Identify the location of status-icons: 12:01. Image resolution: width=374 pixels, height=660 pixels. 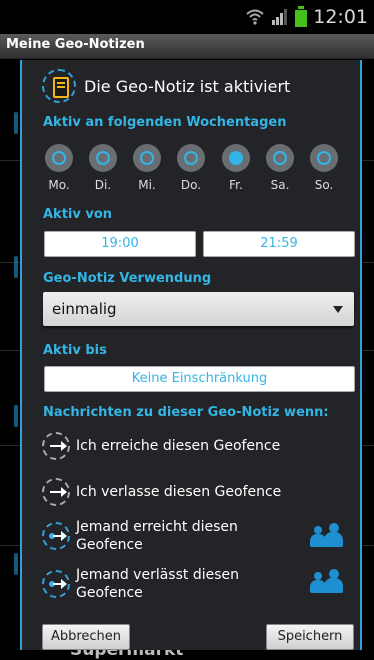
(306, 17).